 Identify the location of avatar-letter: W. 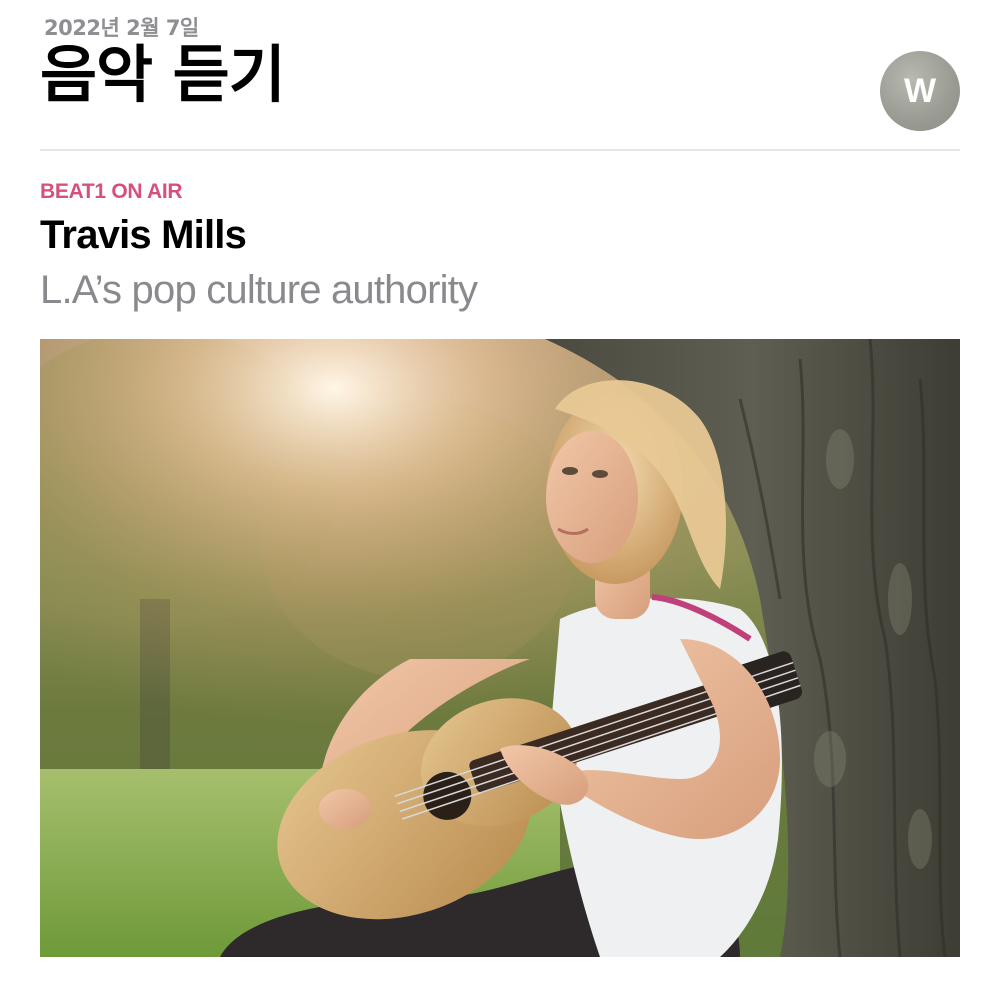
(920, 90).